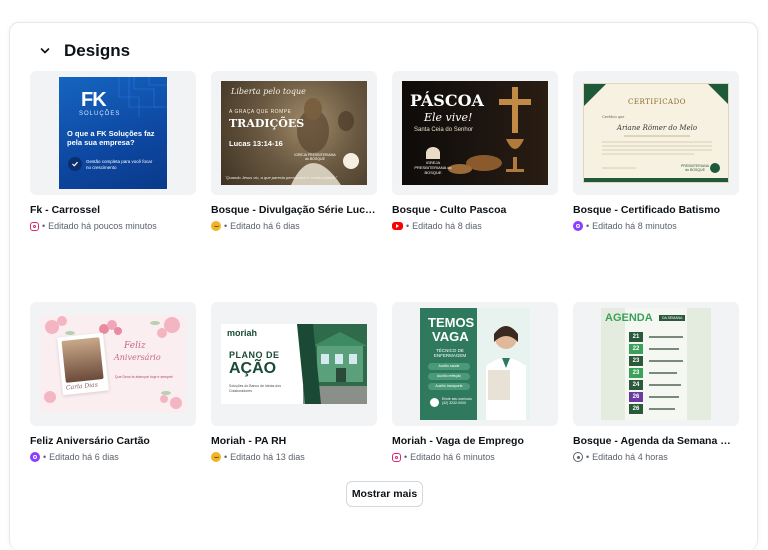  I want to click on thumb-logo-sub: SOLUÇÕES, so click(100, 114).